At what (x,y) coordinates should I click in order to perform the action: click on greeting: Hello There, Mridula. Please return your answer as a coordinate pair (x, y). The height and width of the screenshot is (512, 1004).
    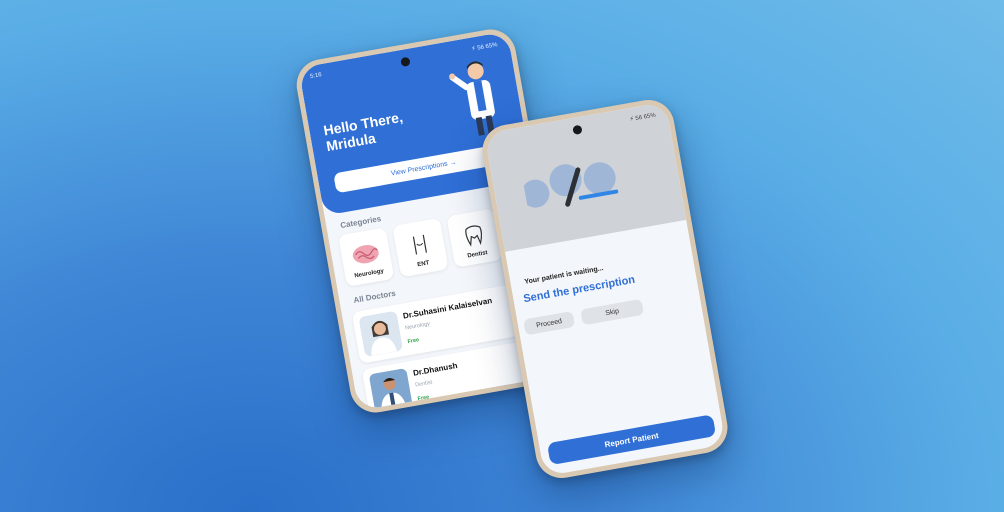
    Looking at the image, I should click on (364, 131).